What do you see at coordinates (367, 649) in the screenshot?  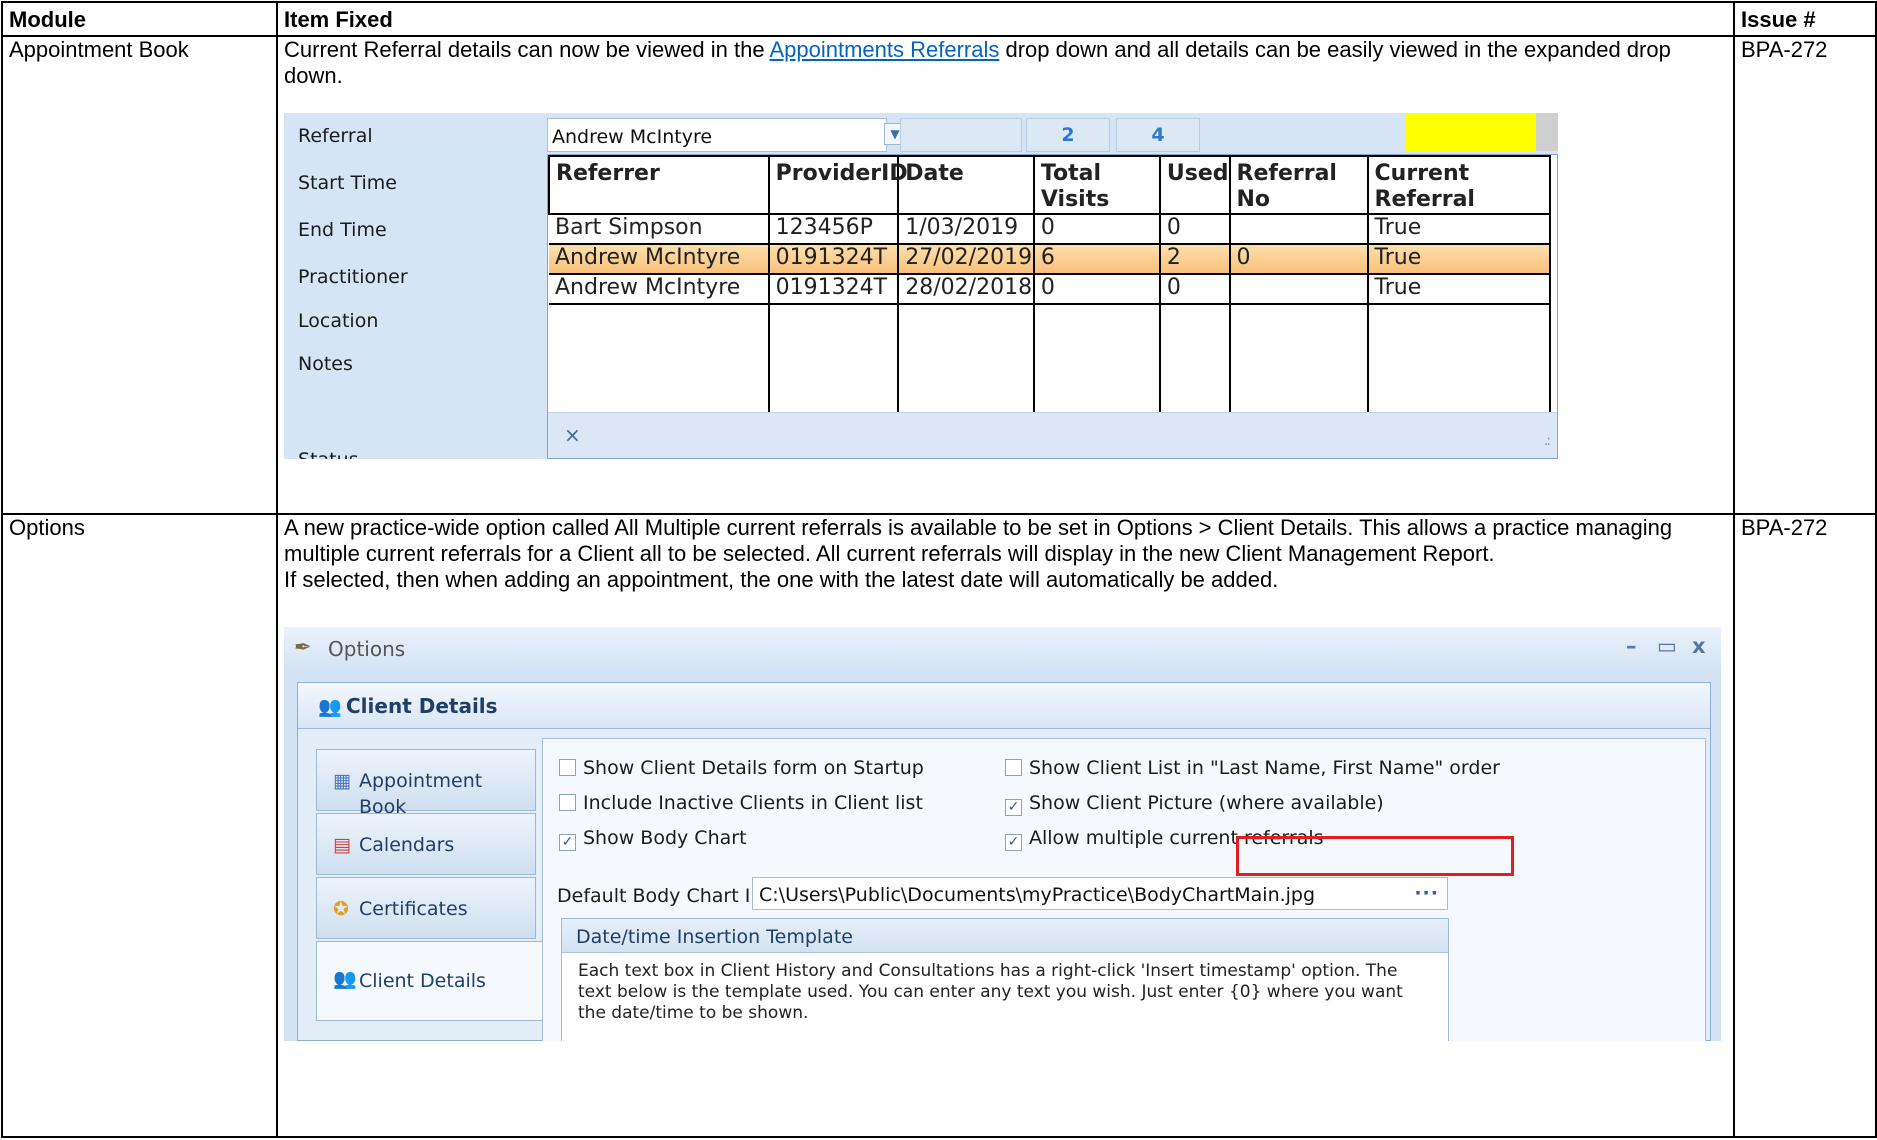 I see `window-title: Options` at bounding box center [367, 649].